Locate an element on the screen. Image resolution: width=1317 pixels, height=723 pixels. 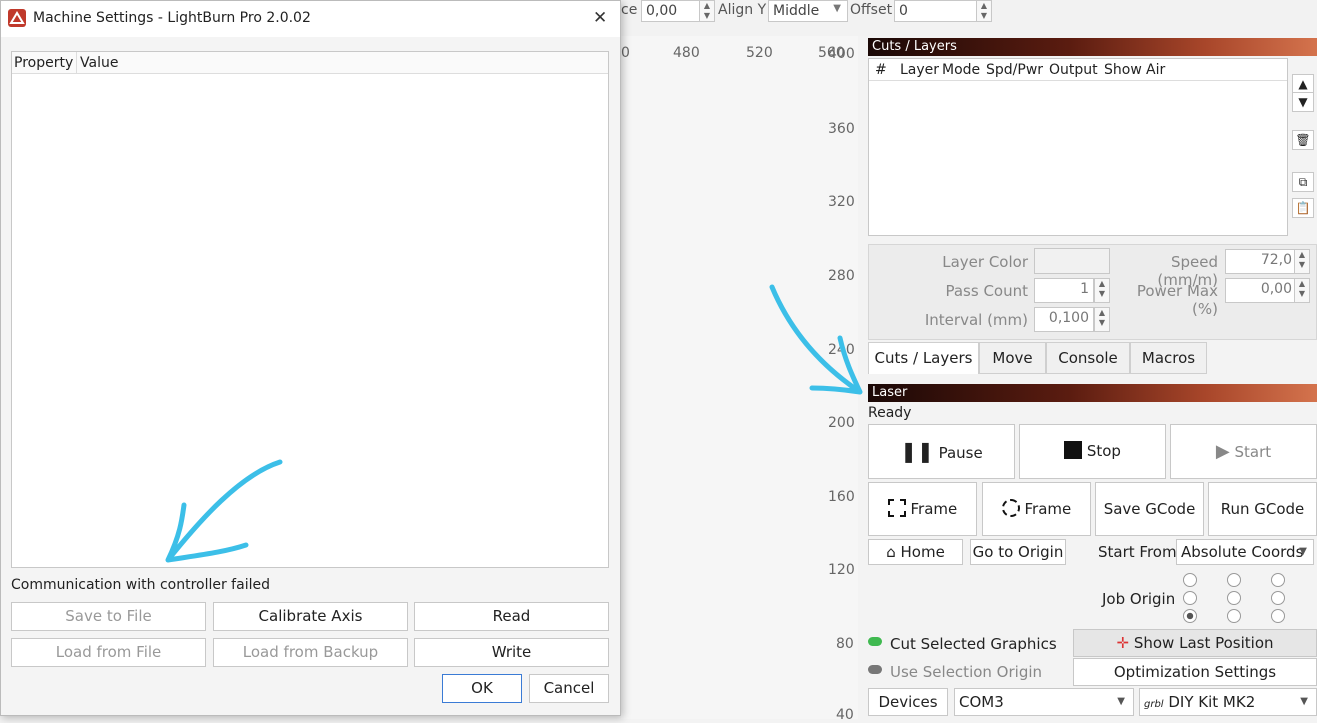
arrow-to-laser-icon is located at coordinates (816, 339).